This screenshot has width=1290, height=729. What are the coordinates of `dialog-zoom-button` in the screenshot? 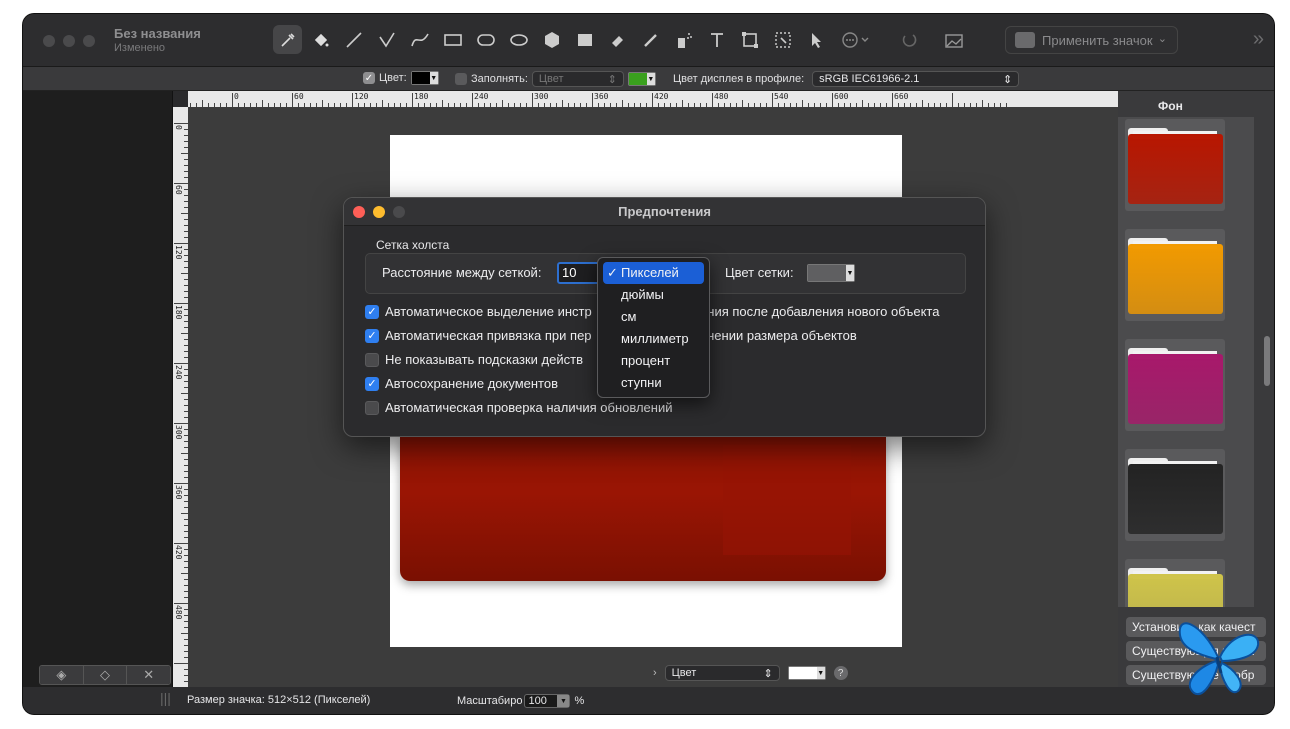 It's located at (399, 212).